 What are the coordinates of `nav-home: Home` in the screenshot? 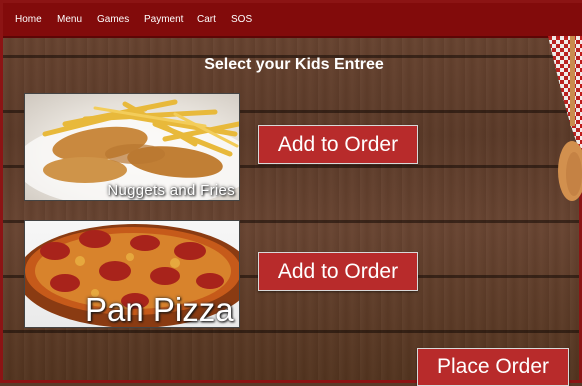 It's located at (28, 19).